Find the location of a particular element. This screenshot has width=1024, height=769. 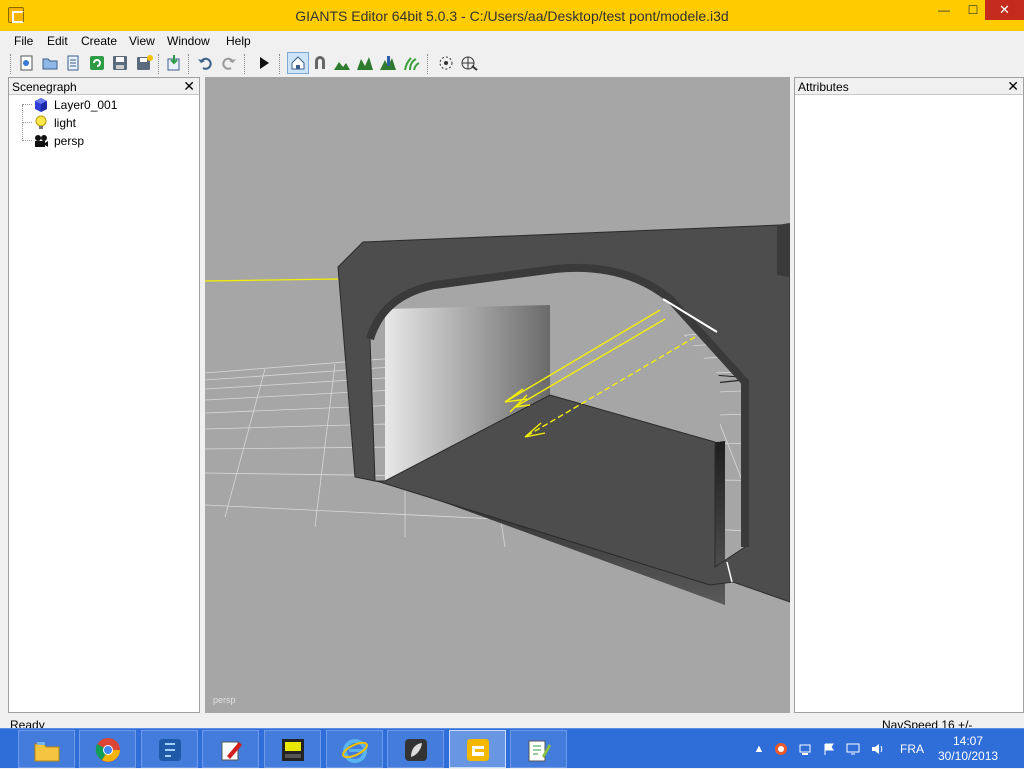

undo-icon is located at coordinates (205, 63).